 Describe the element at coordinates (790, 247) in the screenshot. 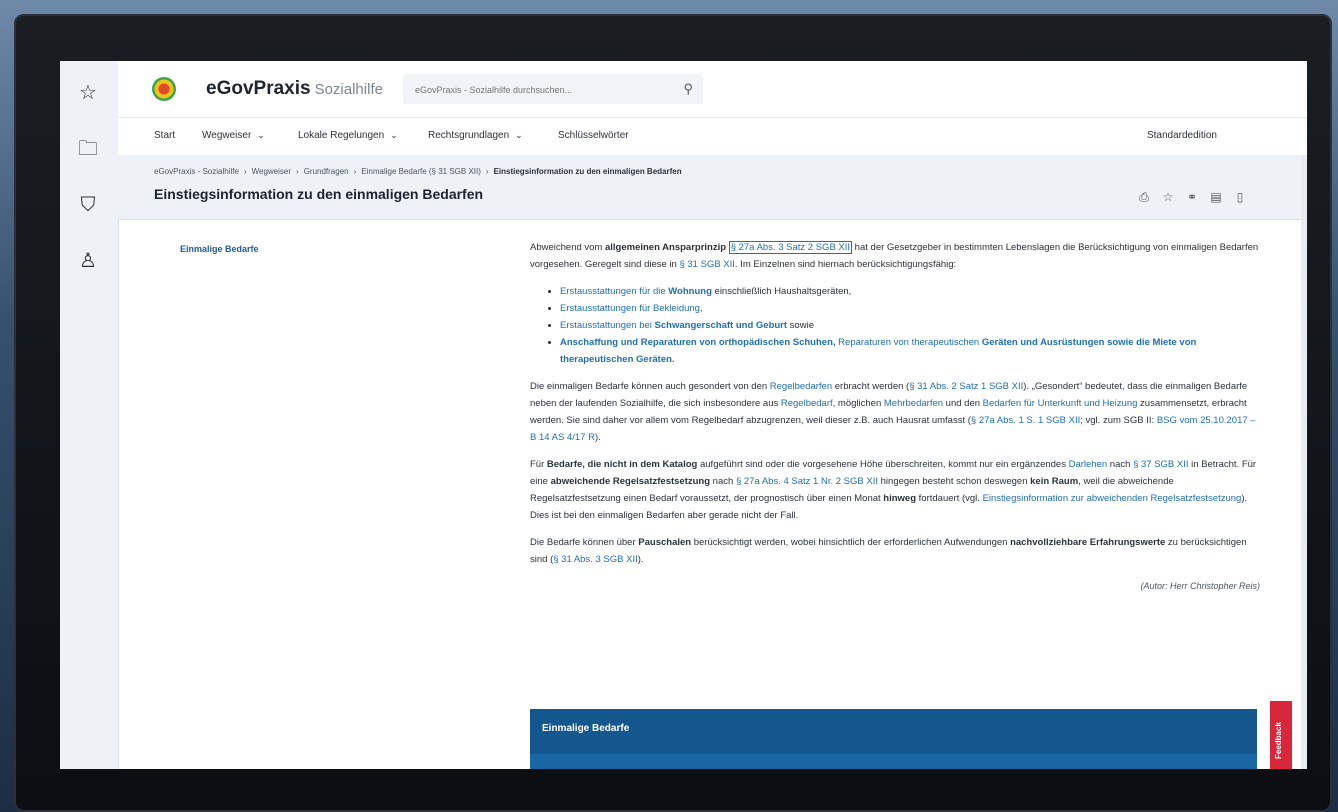

I see `law-link: § 27a Abs. 3 Satz 2 SGB XII` at that location.